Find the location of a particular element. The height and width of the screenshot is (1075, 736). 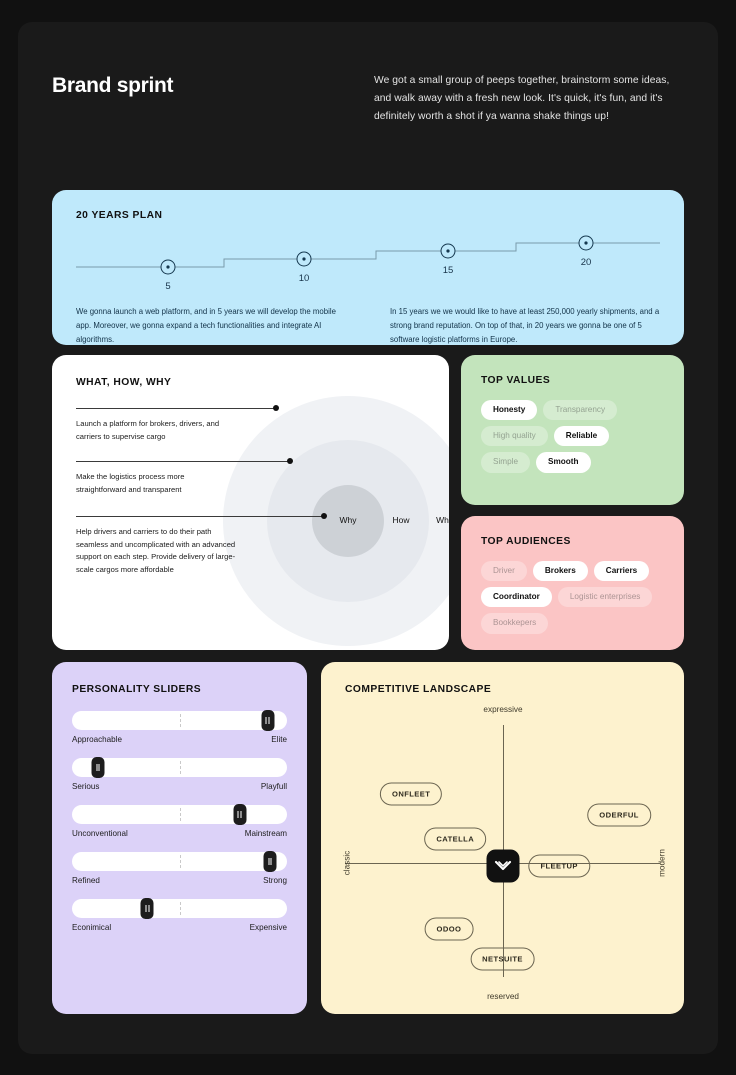

slider-label-right-5: Expensive is located at coordinates (268, 927).